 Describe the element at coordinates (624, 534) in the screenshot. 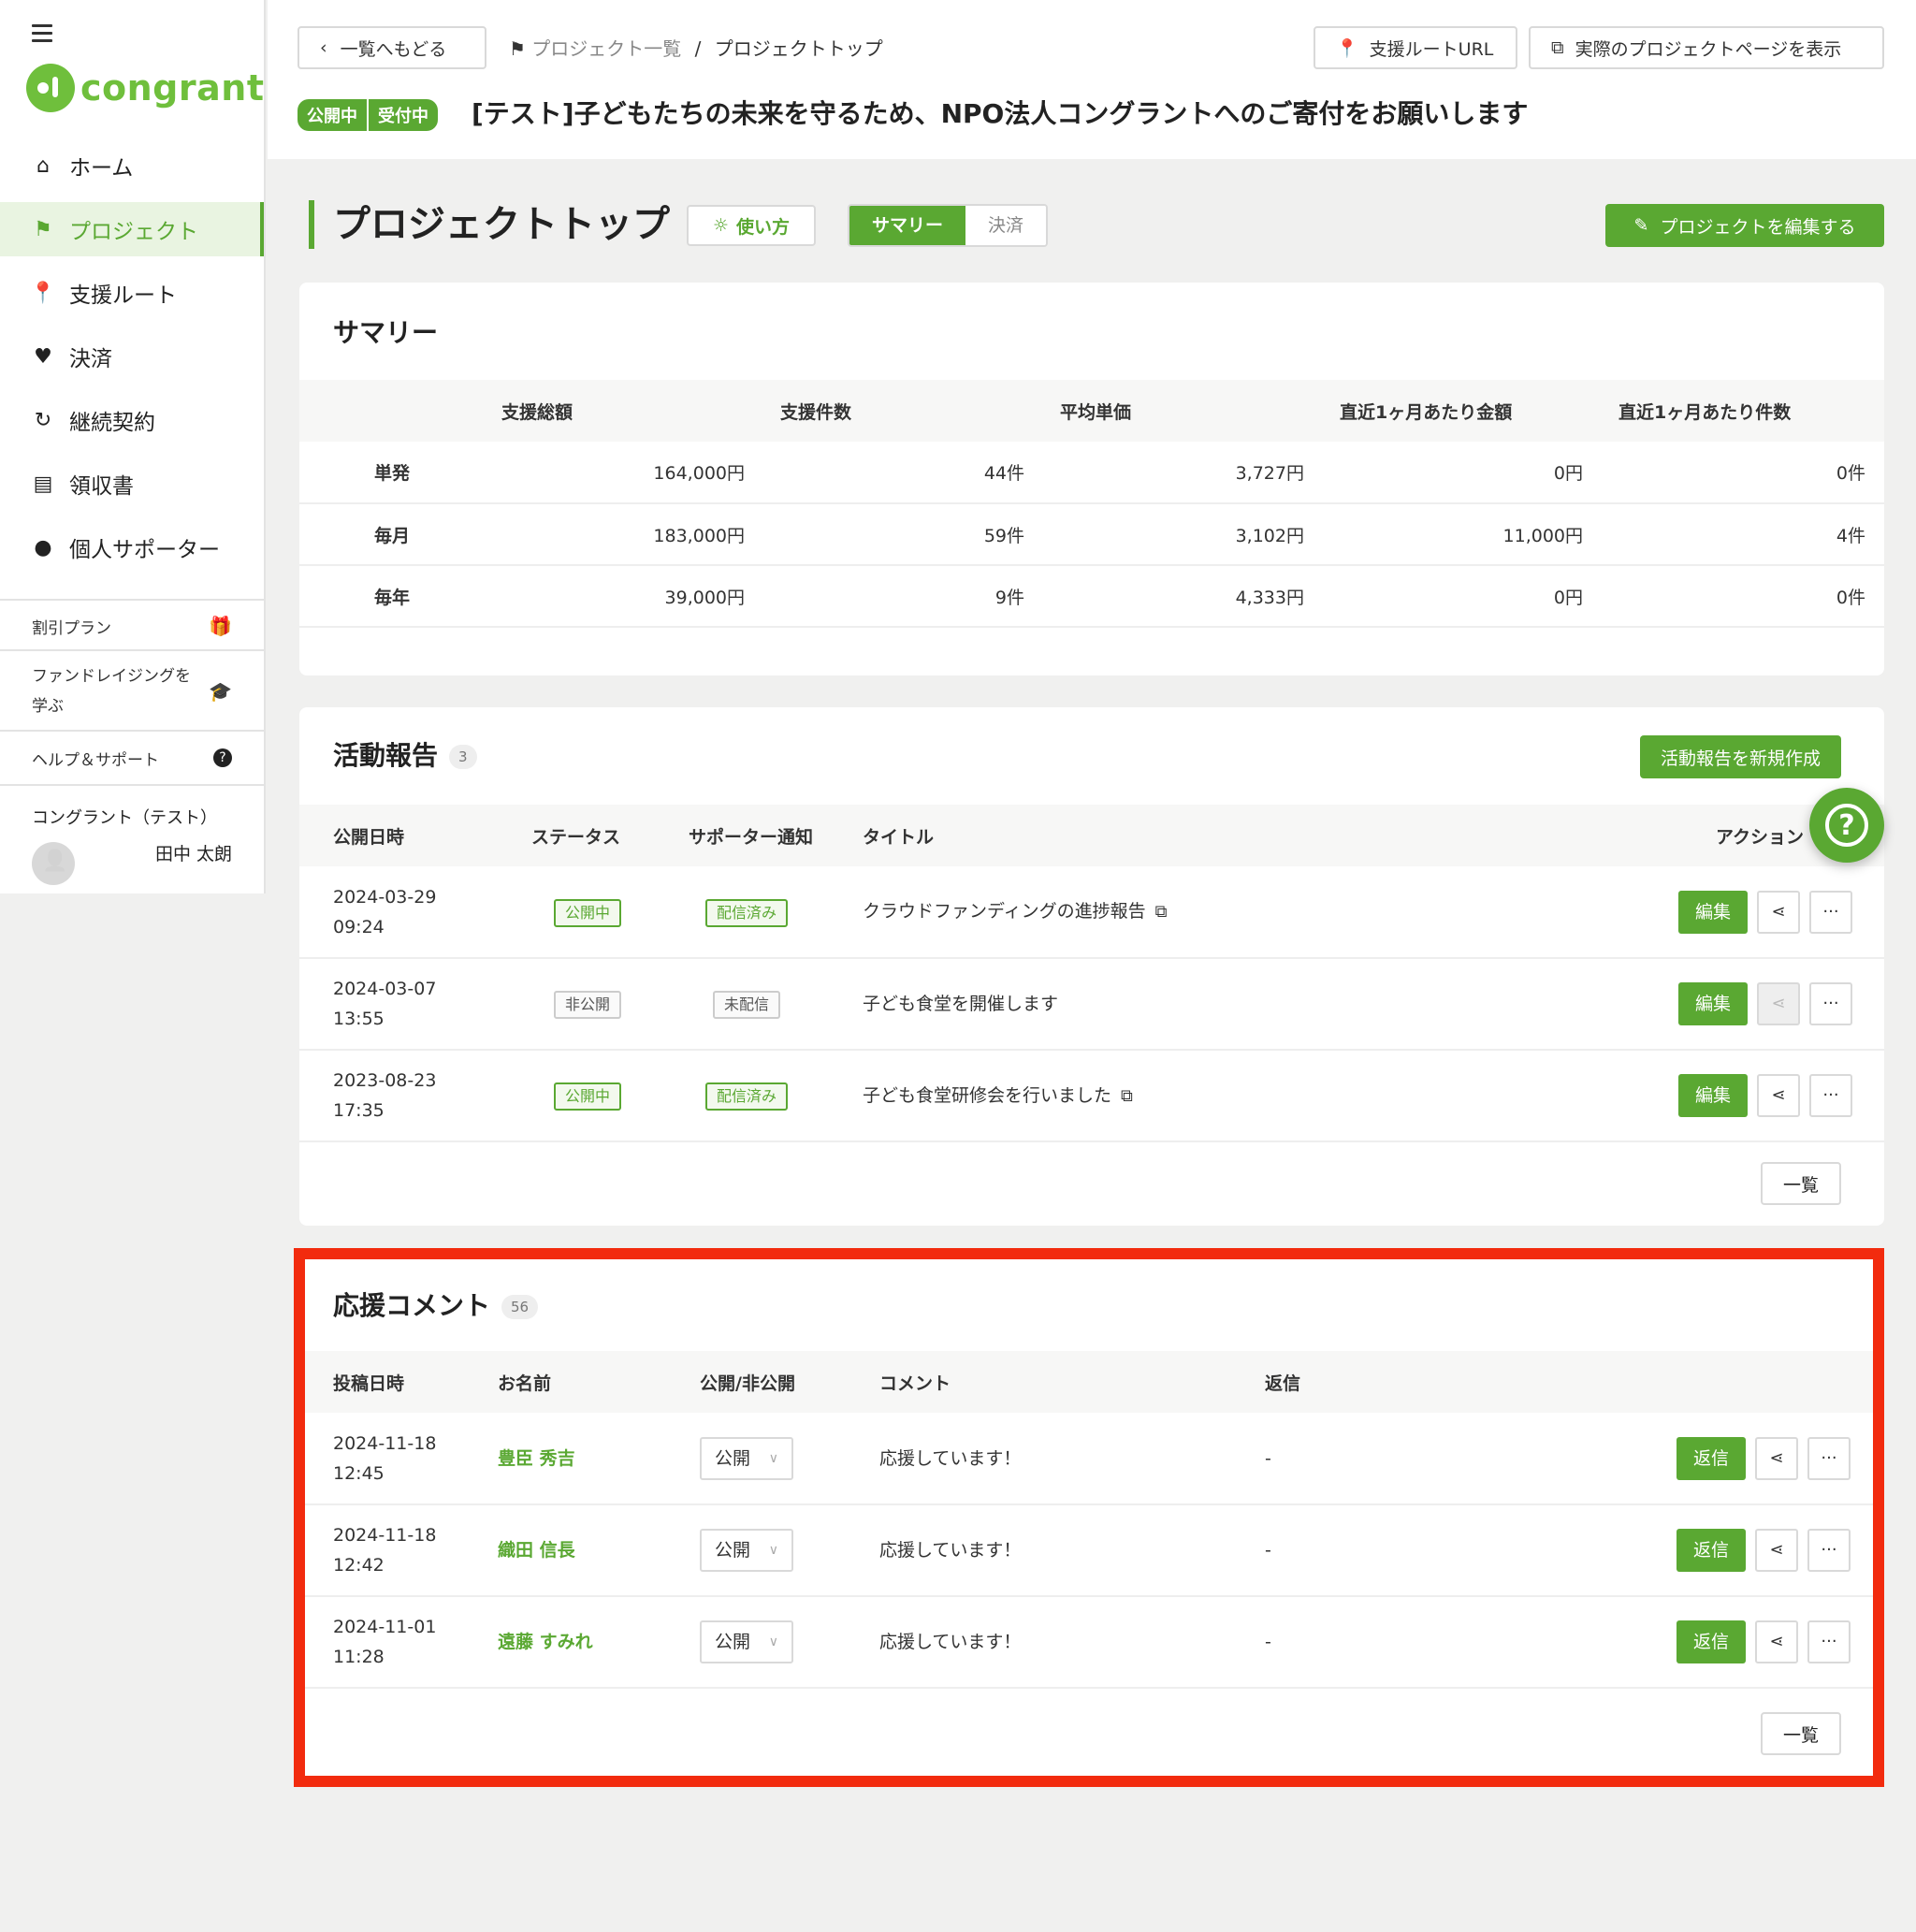

I see `summary-cell: 183,000円` at that location.